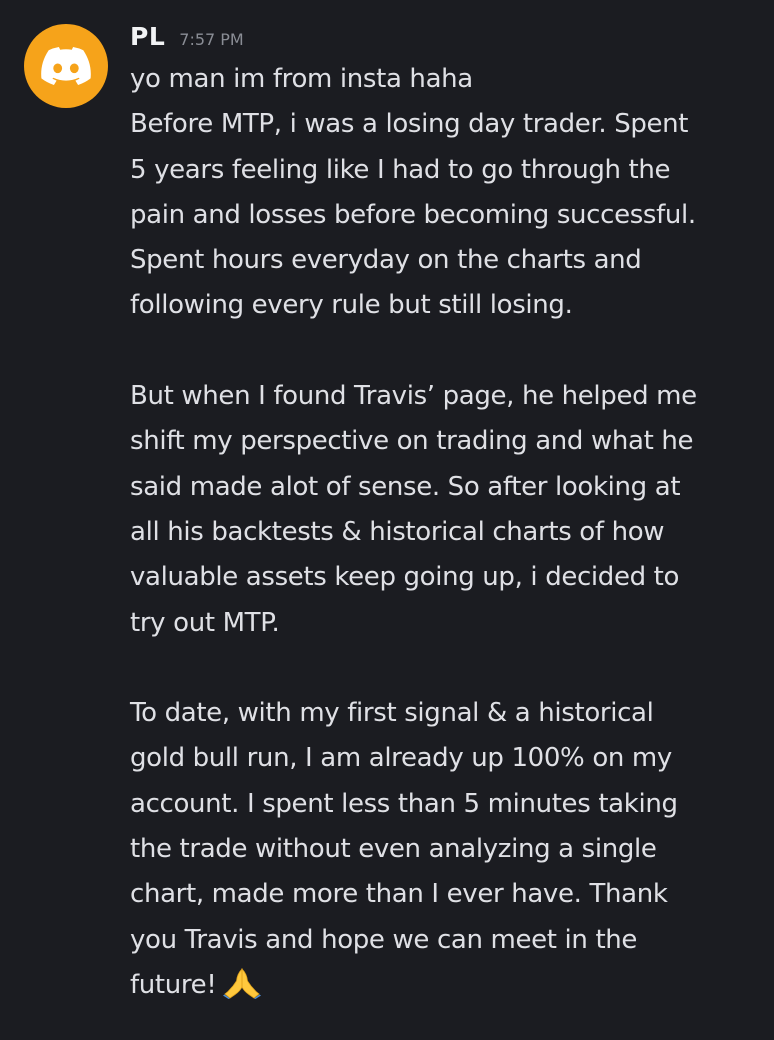 This screenshot has height=1040, width=774. What do you see at coordinates (399, 894) in the screenshot?
I see `text-line: chart, made more than I ever have. Thank` at bounding box center [399, 894].